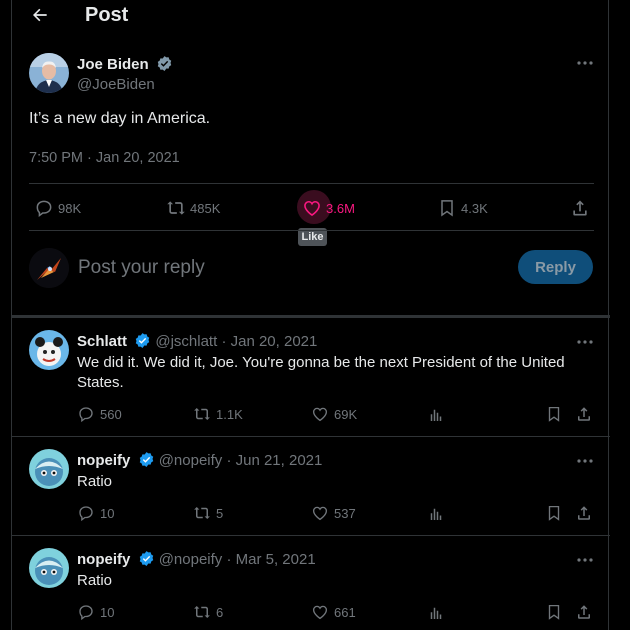  What do you see at coordinates (113, 64) in the screenshot?
I see `author-name-text: Joe Biden` at bounding box center [113, 64].